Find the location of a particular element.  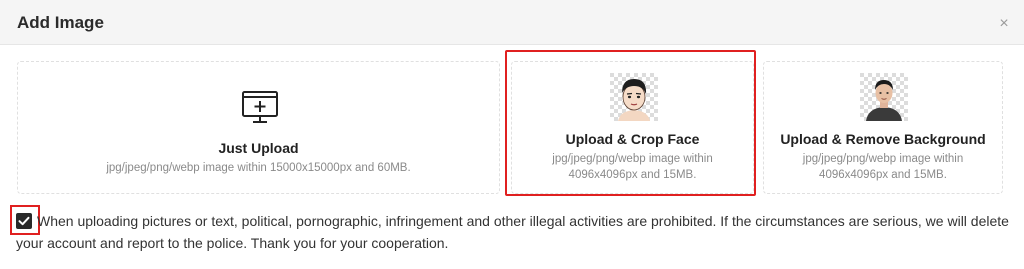

face-portrait-icon is located at coordinates (634, 97).